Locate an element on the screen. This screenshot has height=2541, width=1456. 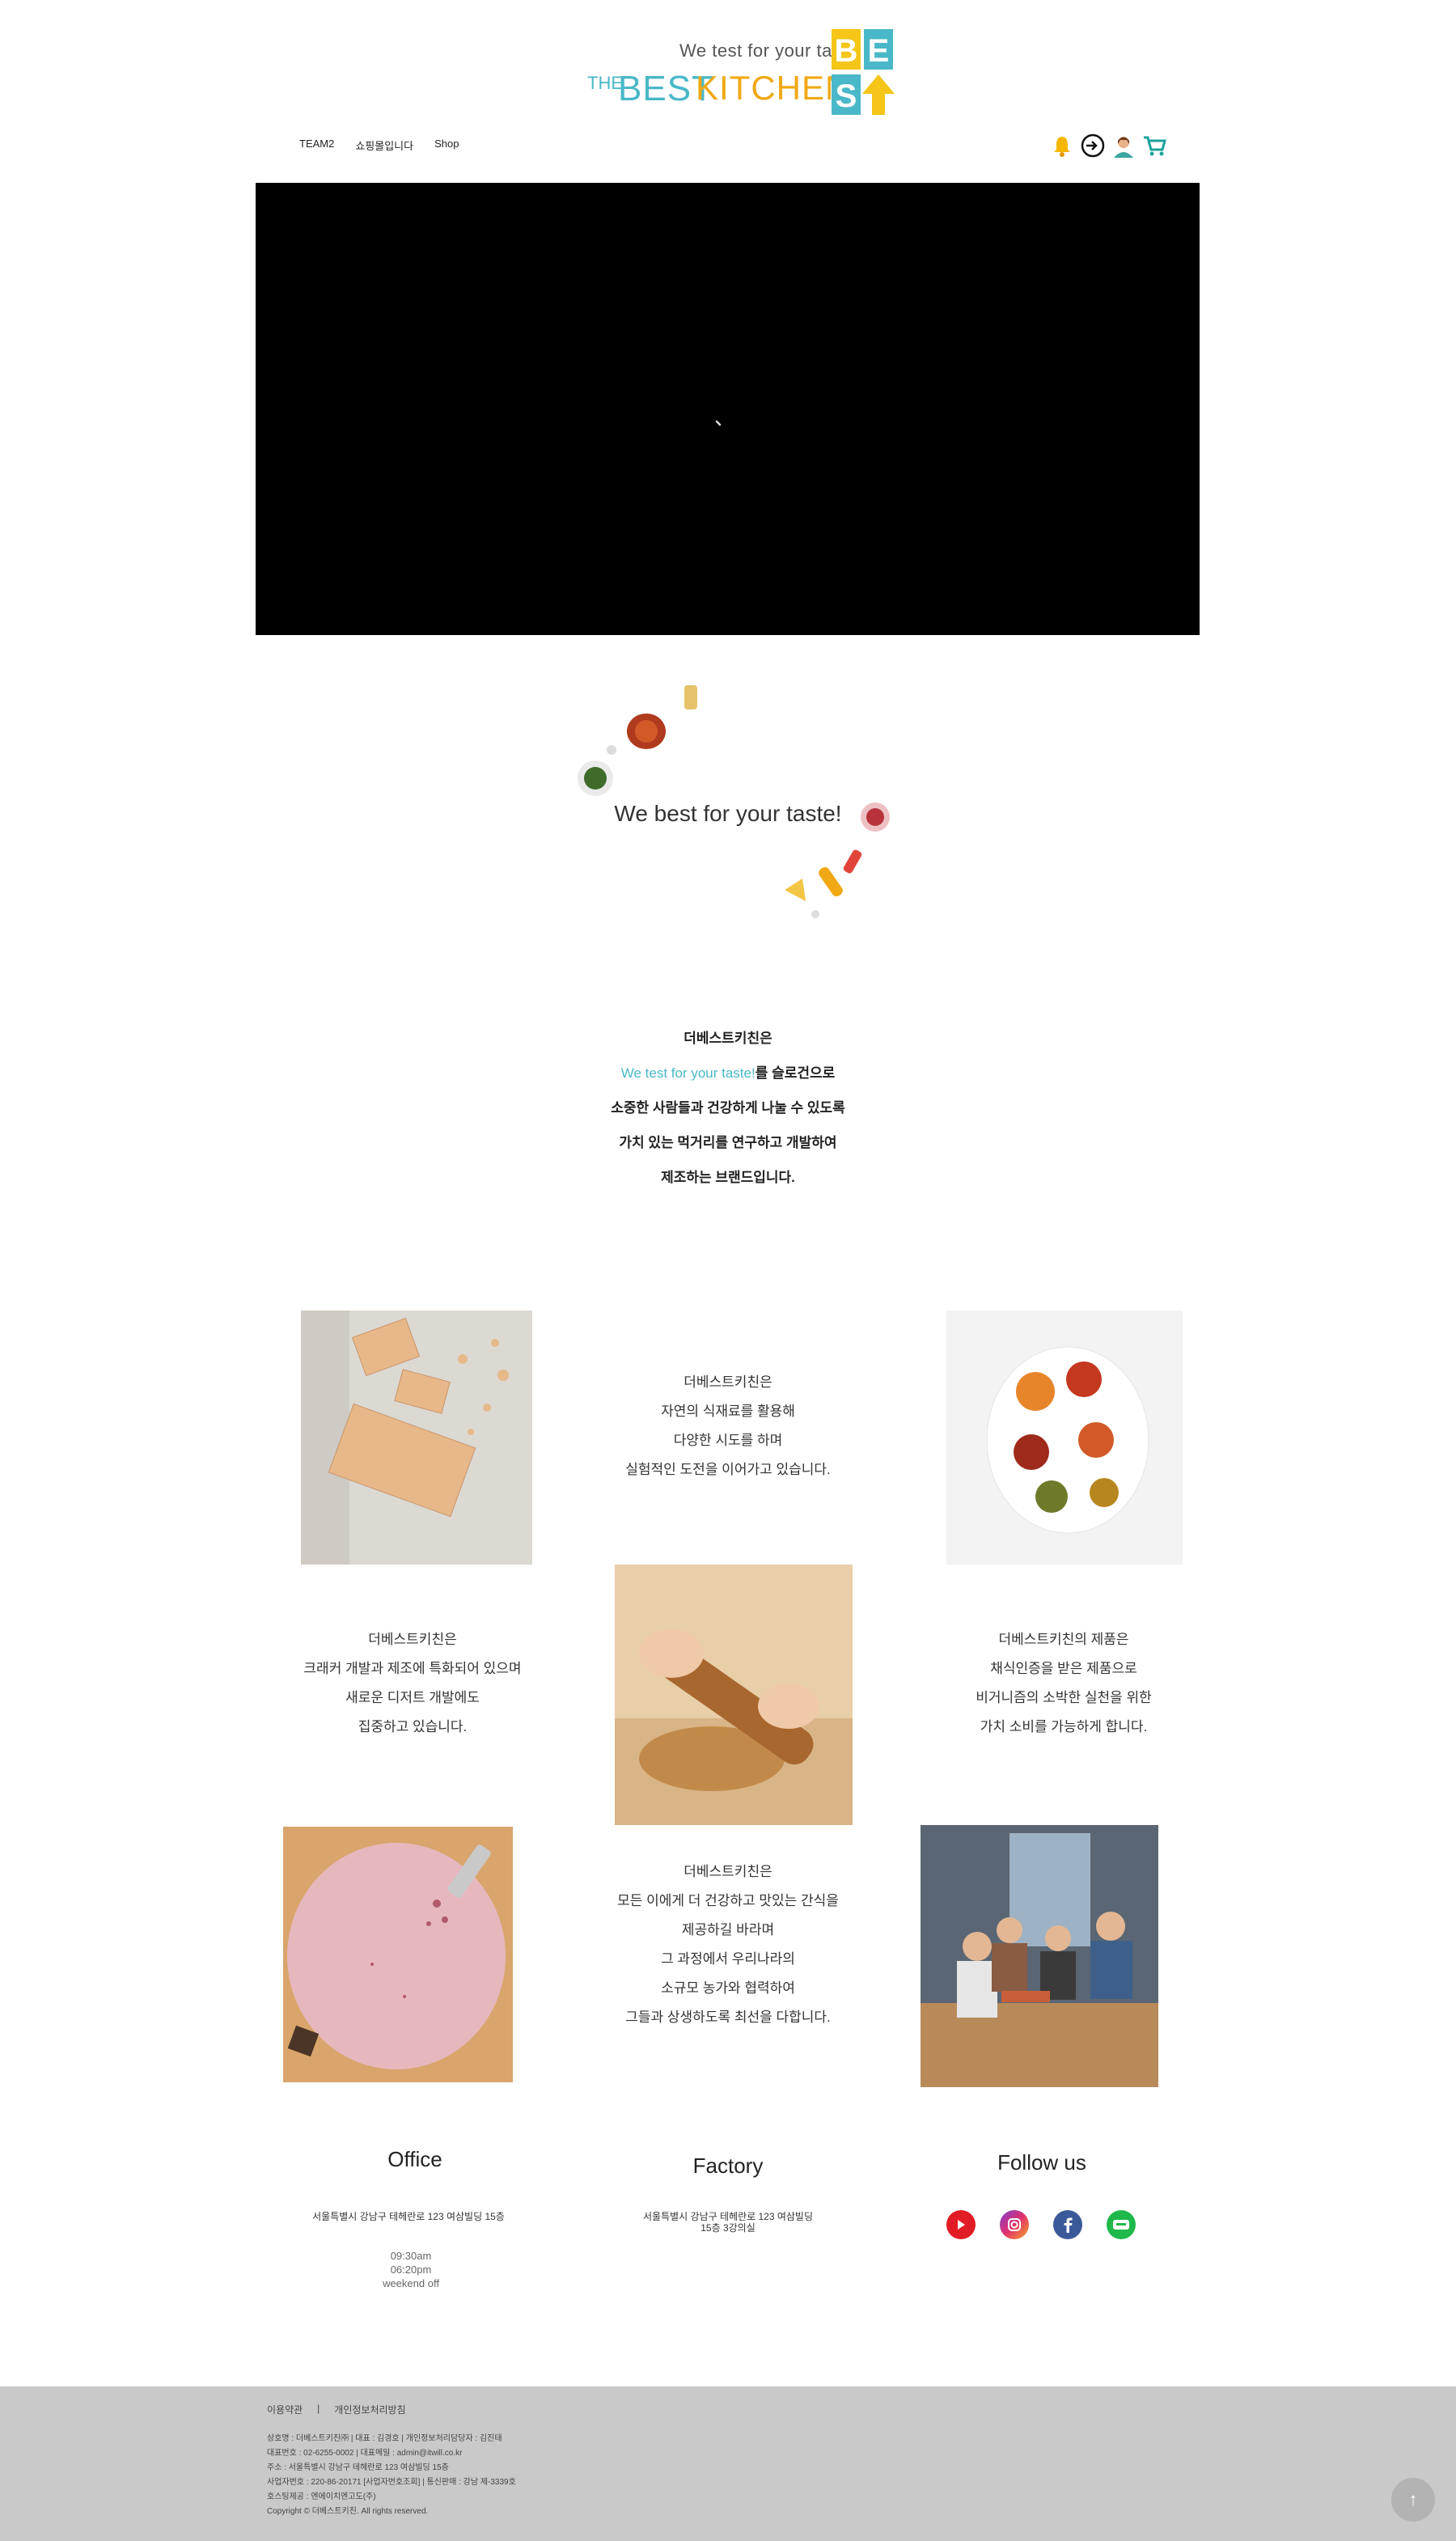
paragraph-line: 소규모 농가와 협력하여 is located at coordinates (728, 1988).